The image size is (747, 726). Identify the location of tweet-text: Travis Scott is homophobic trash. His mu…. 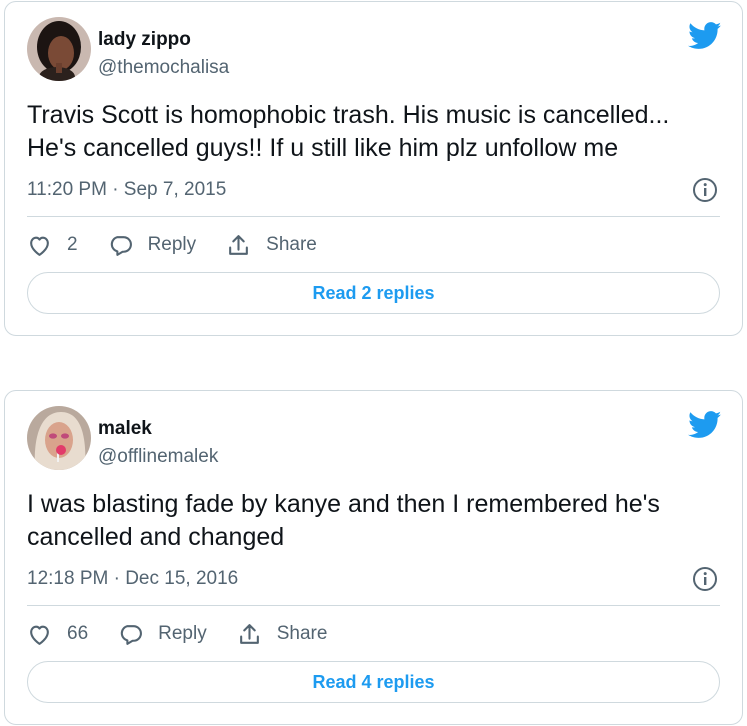
(352, 131).